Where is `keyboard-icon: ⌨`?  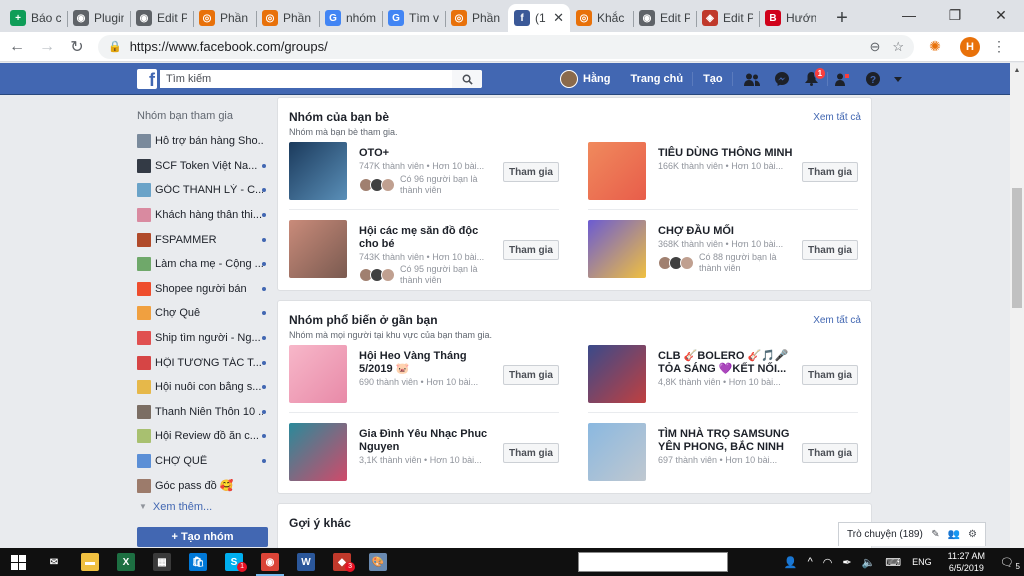
keyboard-icon: ⌨ is located at coordinates (893, 562).